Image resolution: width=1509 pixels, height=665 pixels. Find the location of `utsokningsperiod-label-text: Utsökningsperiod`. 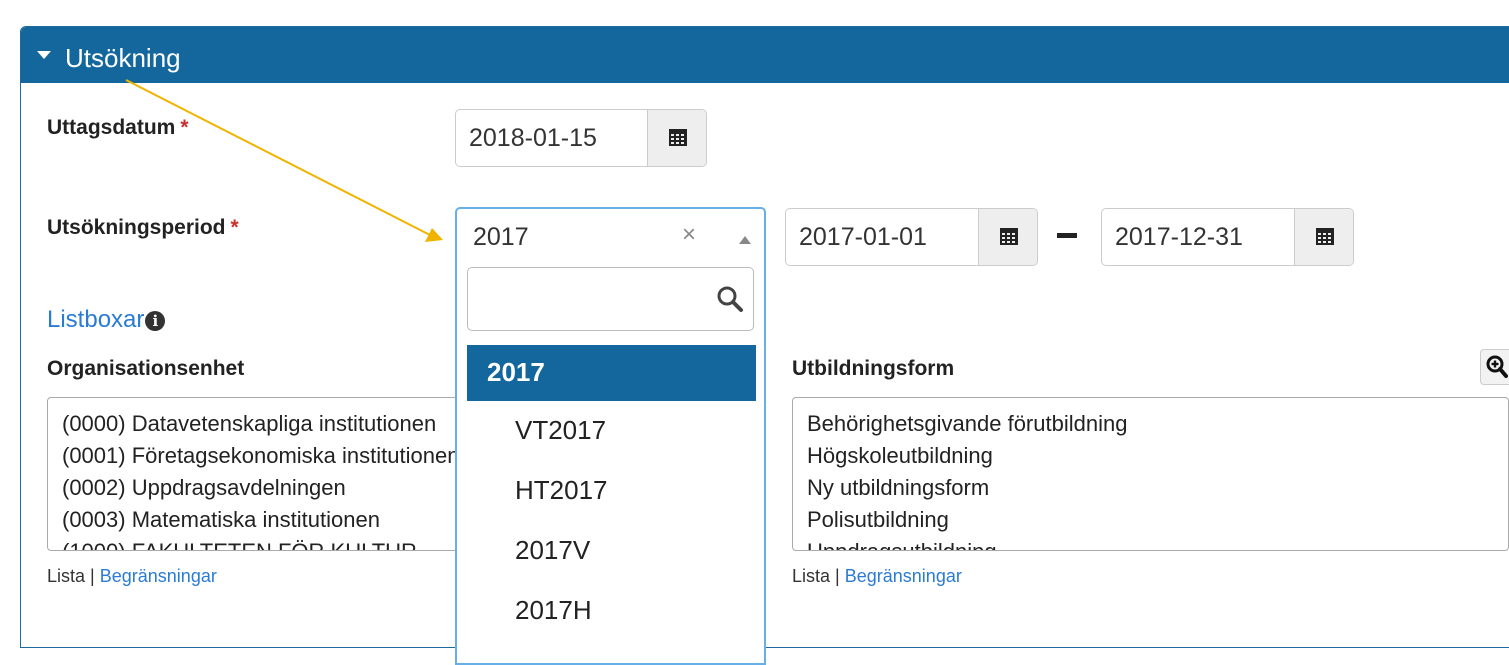

utsokningsperiod-label-text: Utsökningsperiod is located at coordinates (136, 227).